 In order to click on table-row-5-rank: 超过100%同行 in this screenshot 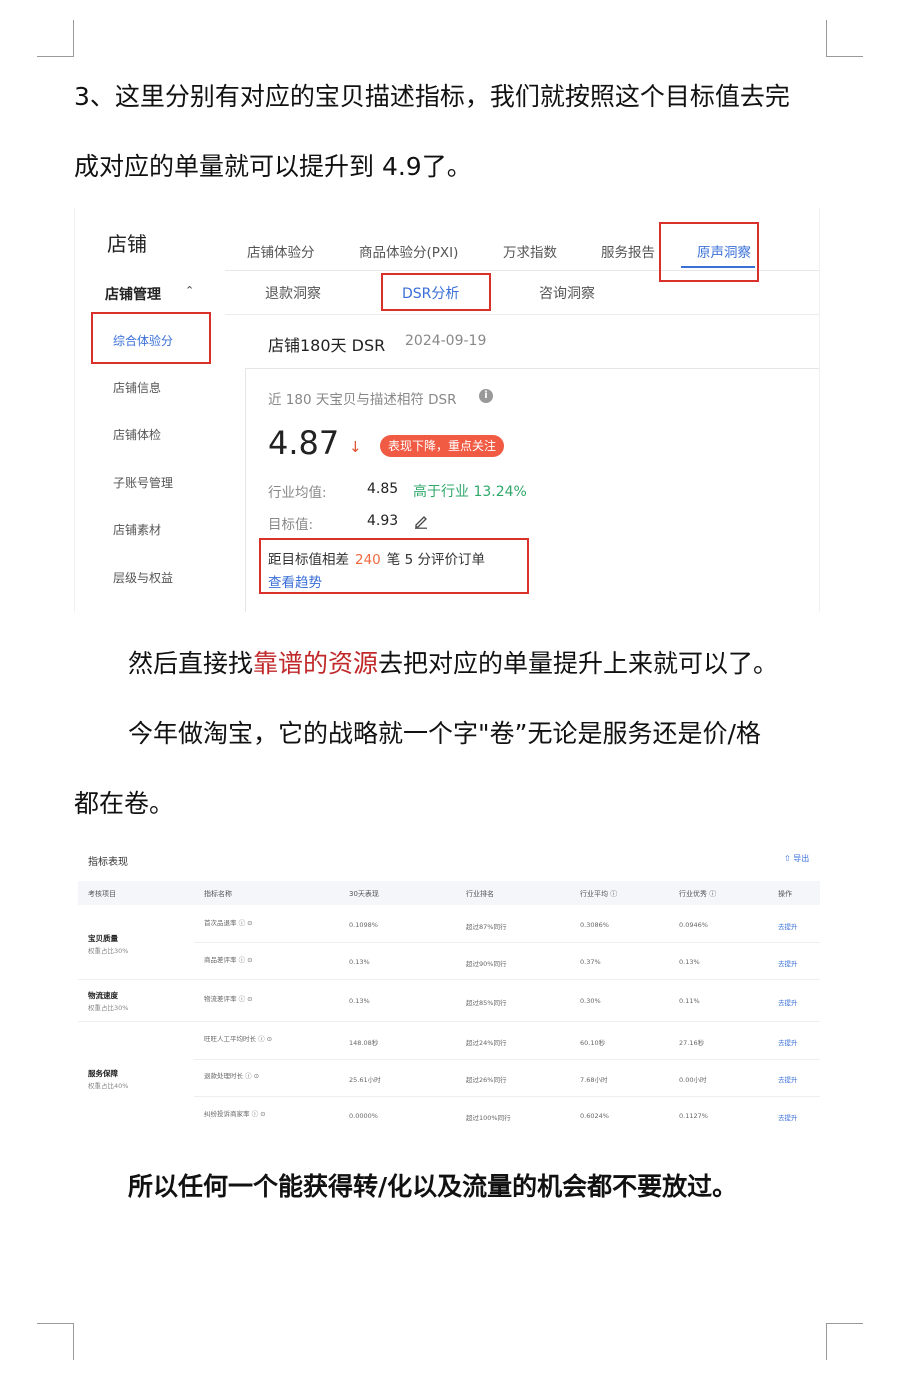, I will do `click(488, 1118)`.